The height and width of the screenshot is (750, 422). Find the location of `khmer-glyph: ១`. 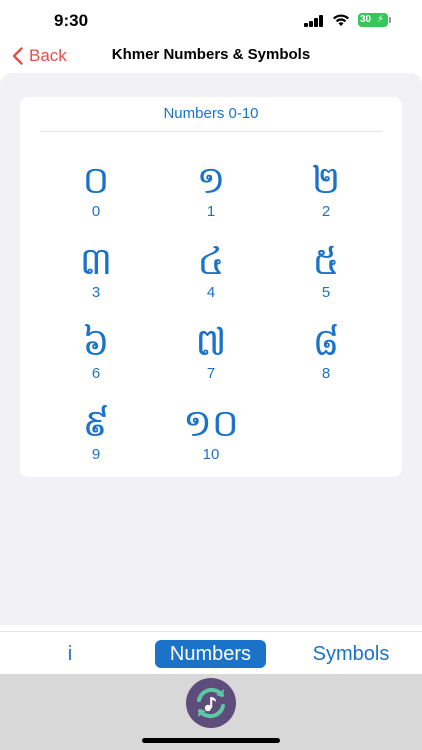

khmer-glyph: ១ is located at coordinates (211, 181).